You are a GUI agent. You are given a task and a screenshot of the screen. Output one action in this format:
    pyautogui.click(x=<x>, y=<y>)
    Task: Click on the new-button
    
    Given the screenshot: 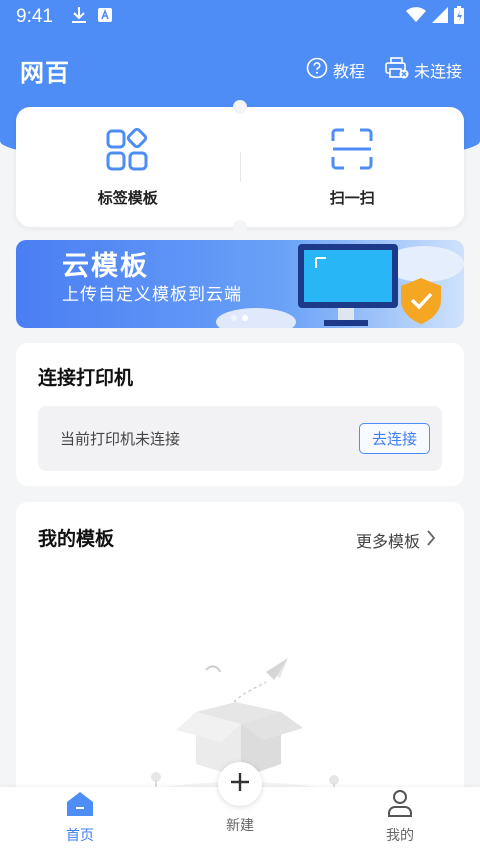 What is the action you would take?
    pyautogui.click(x=240, y=784)
    